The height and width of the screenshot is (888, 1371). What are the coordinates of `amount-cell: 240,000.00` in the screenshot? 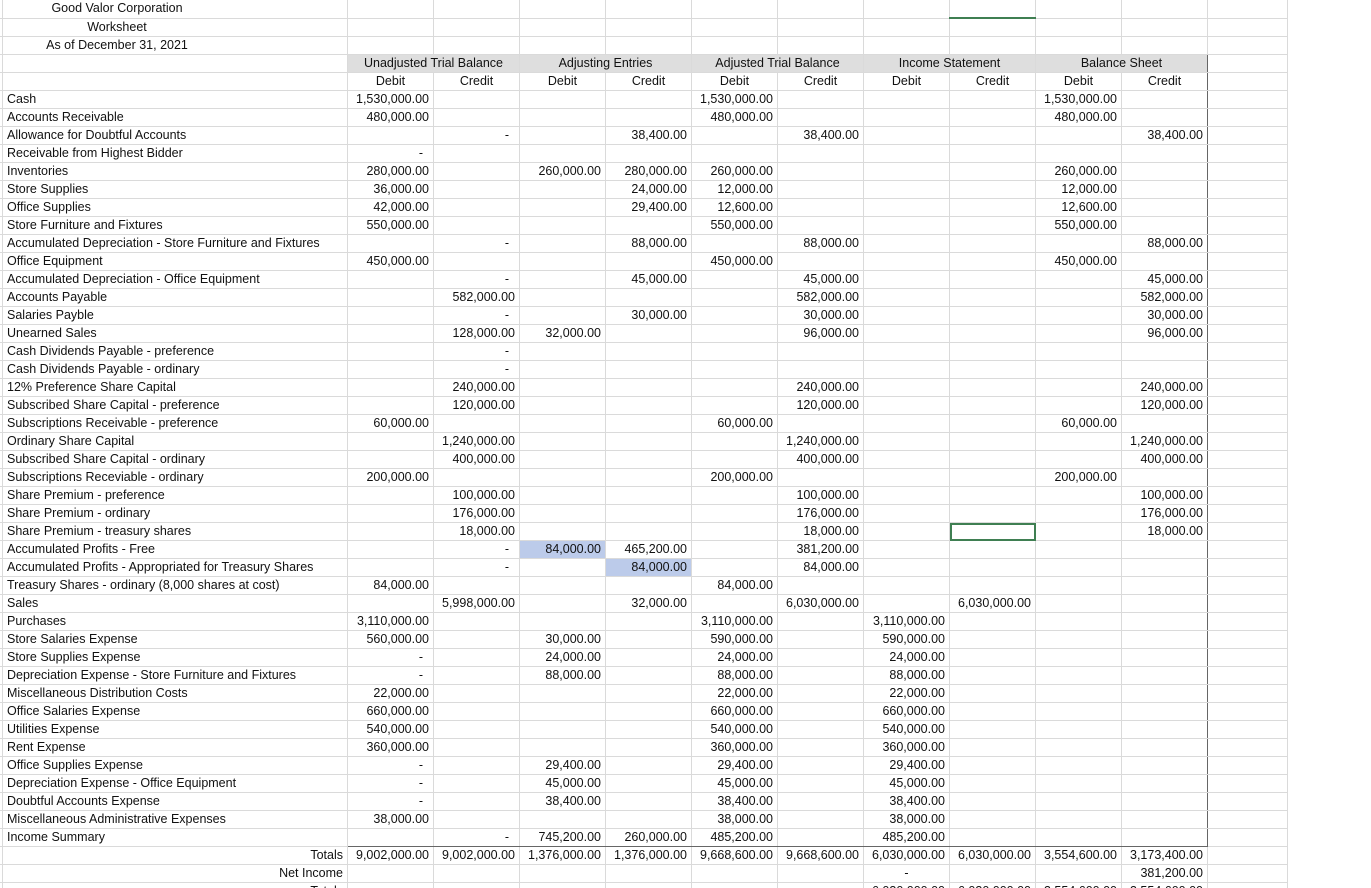 It's located at (476, 387).